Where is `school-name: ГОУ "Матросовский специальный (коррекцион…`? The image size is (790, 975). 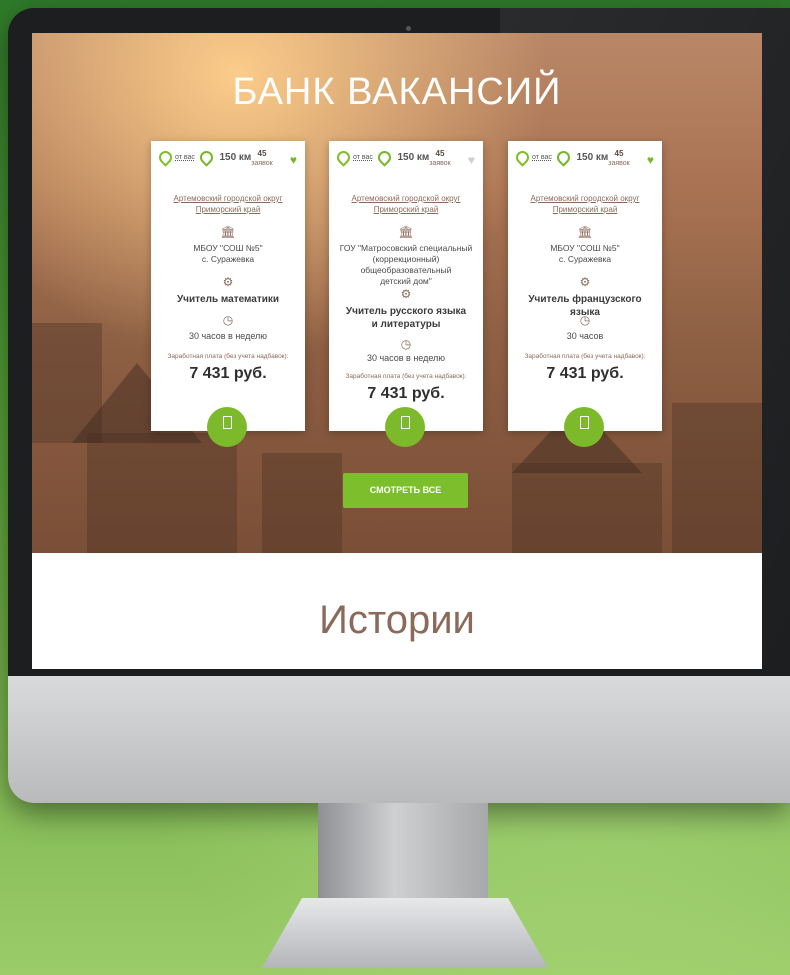
school-name: ГОУ "Матросовский специальный (коррекцион… is located at coordinates (406, 265).